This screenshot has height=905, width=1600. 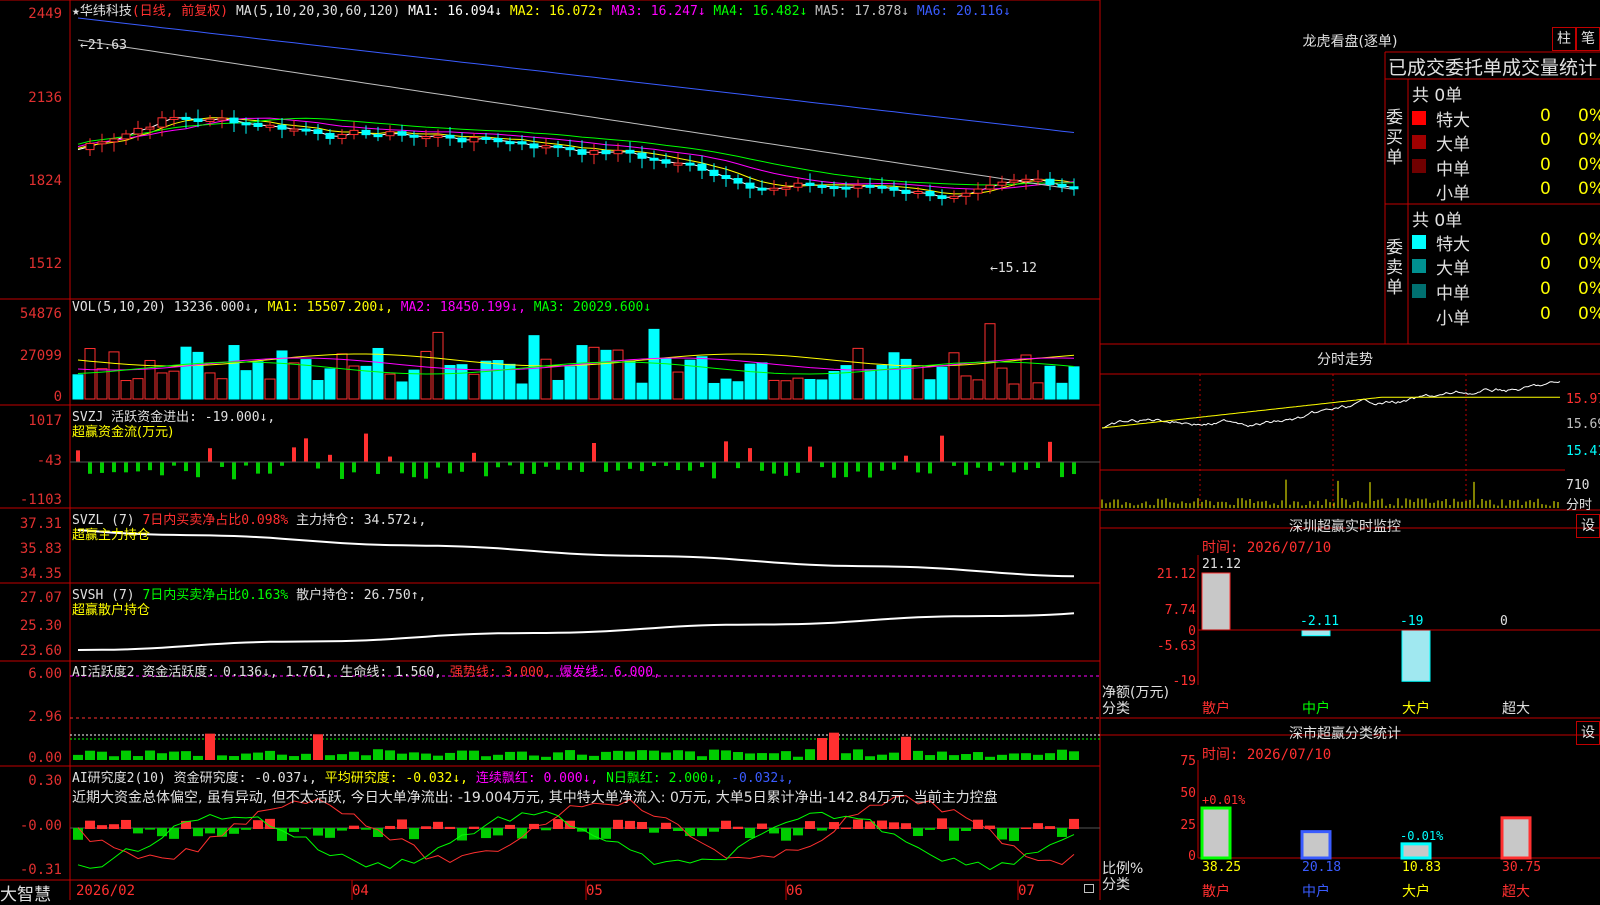 I want to click on ai-activity-axis-label: 0.00, so click(x=45, y=758).